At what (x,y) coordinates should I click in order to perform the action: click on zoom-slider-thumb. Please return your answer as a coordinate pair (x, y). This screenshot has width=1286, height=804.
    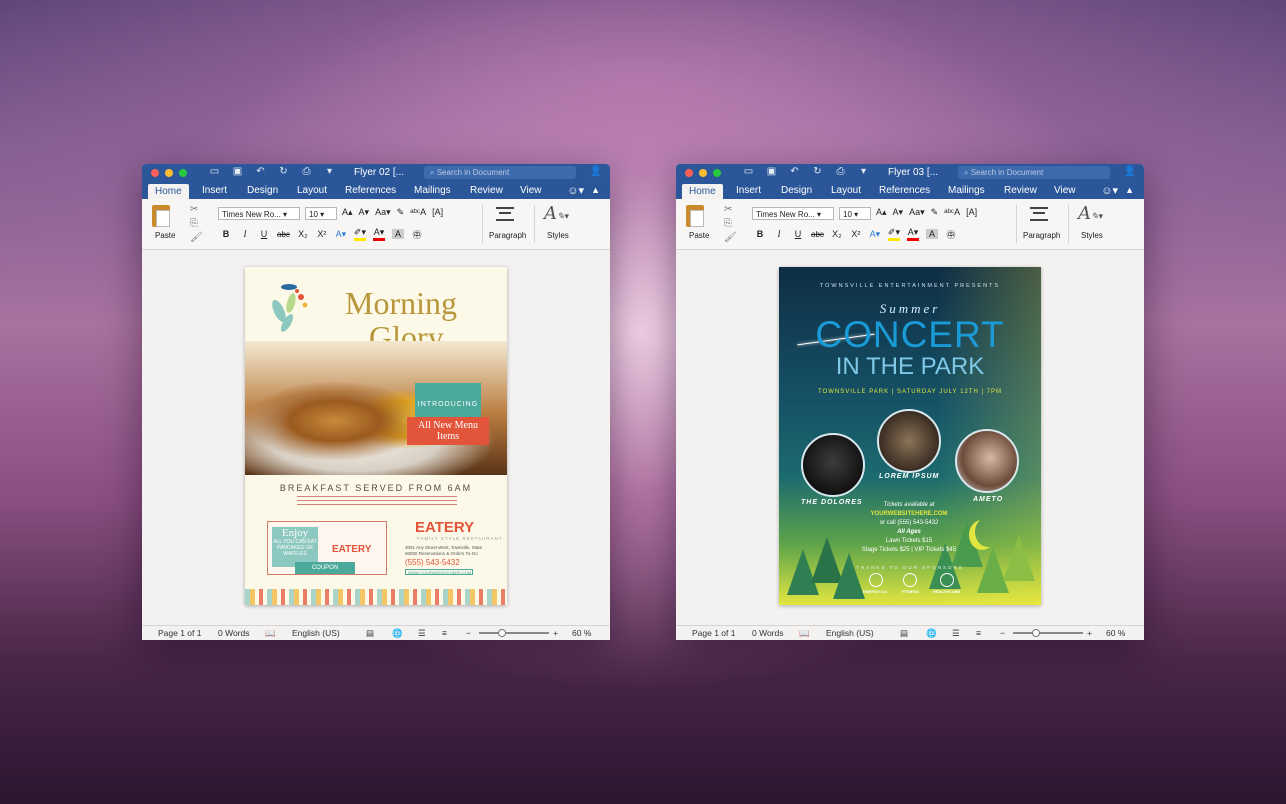
    Looking at the image, I should click on (502, 633).